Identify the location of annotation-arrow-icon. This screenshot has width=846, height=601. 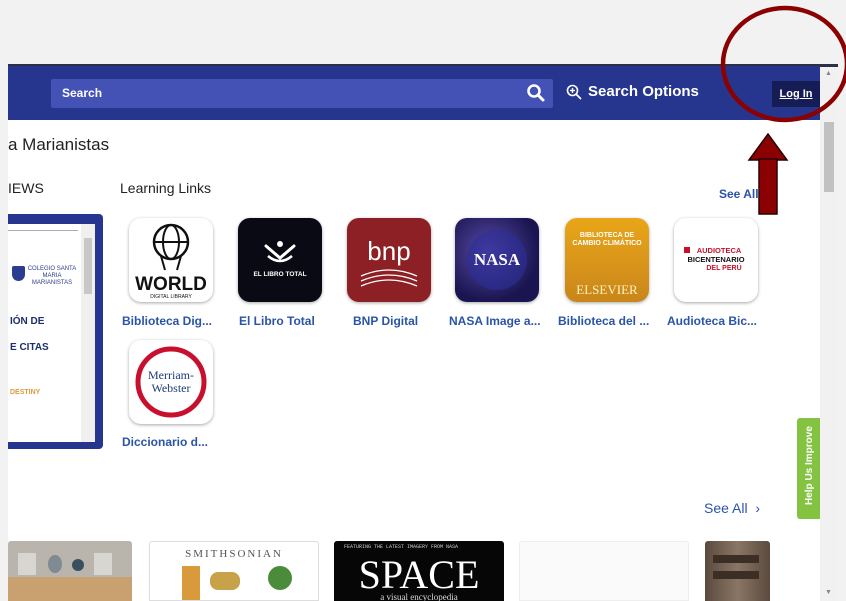
(768, 146).